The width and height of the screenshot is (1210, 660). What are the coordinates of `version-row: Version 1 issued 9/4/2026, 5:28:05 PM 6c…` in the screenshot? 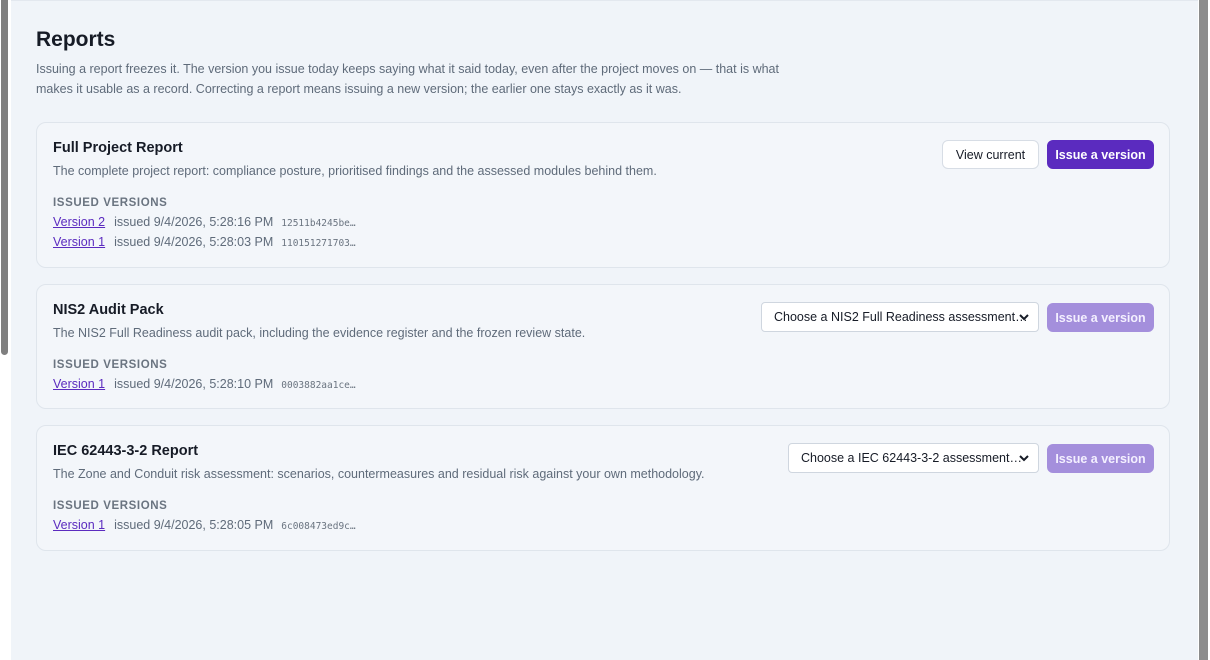 It's located at (204, 527).